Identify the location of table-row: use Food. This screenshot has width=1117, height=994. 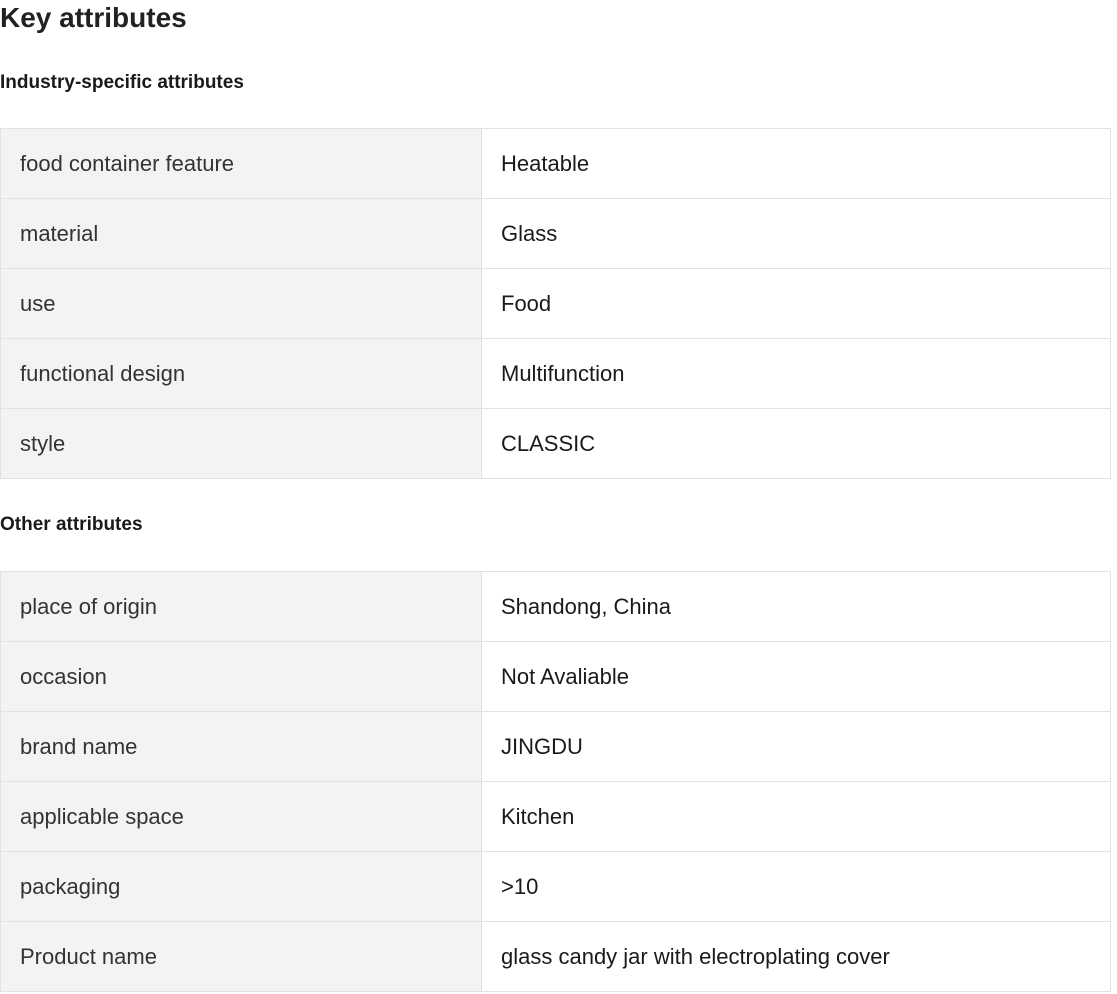
(555, 303).